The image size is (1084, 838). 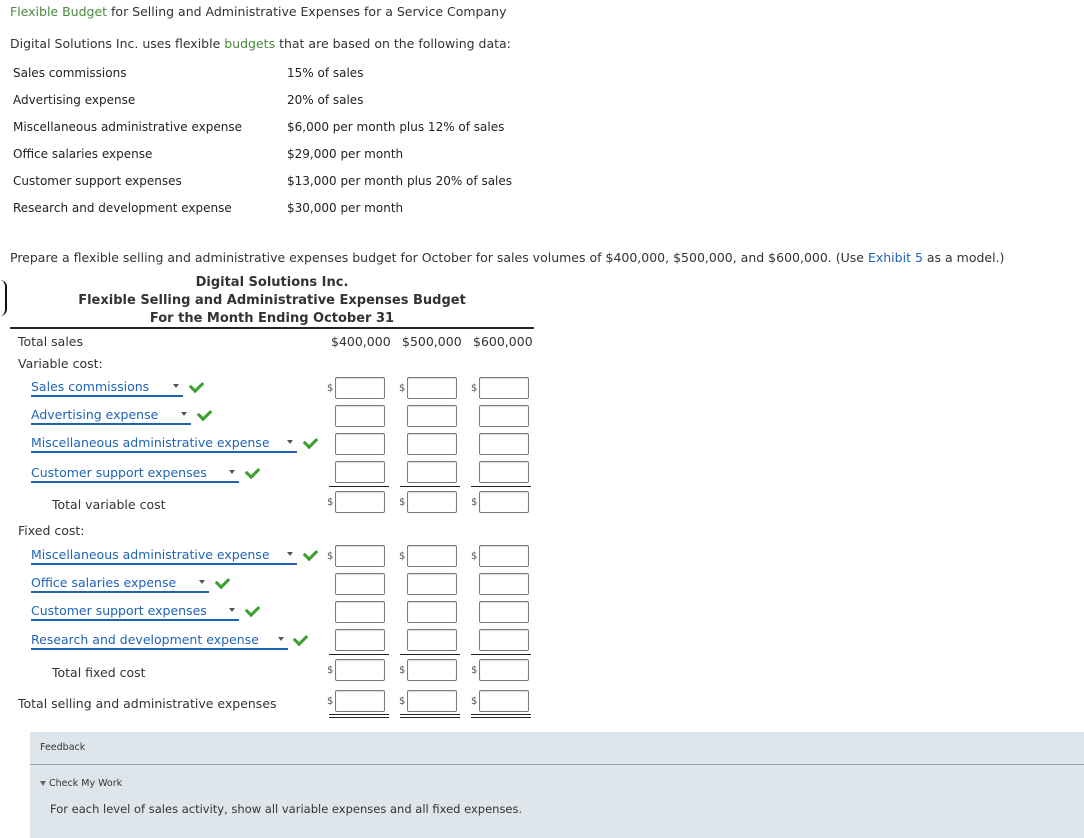 What do you see at coordinates (135, 612) in the screenshot?
I see `fixed-account-select-3: Customer support expenses` at bounding box center [135, 612].